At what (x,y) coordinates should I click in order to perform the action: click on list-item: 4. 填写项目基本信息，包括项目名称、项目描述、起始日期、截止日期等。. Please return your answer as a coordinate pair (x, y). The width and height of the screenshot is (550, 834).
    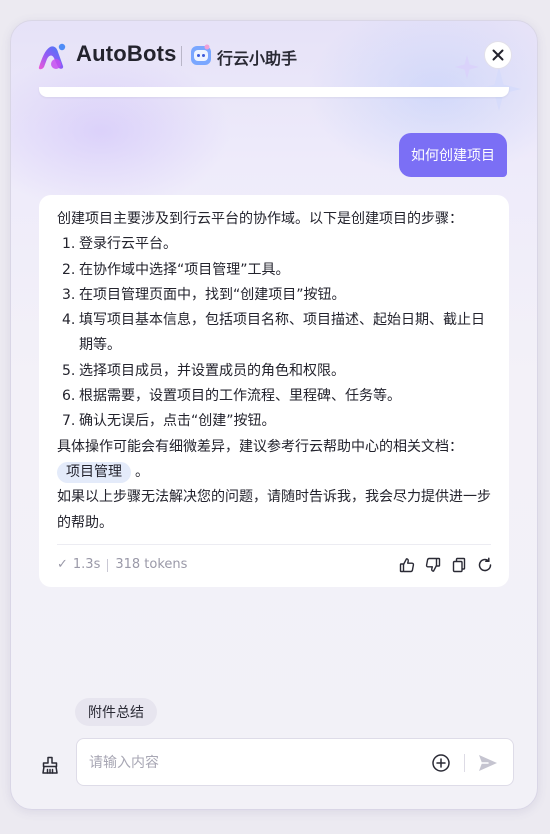
    Looking at the image, I should click on (273, 333).